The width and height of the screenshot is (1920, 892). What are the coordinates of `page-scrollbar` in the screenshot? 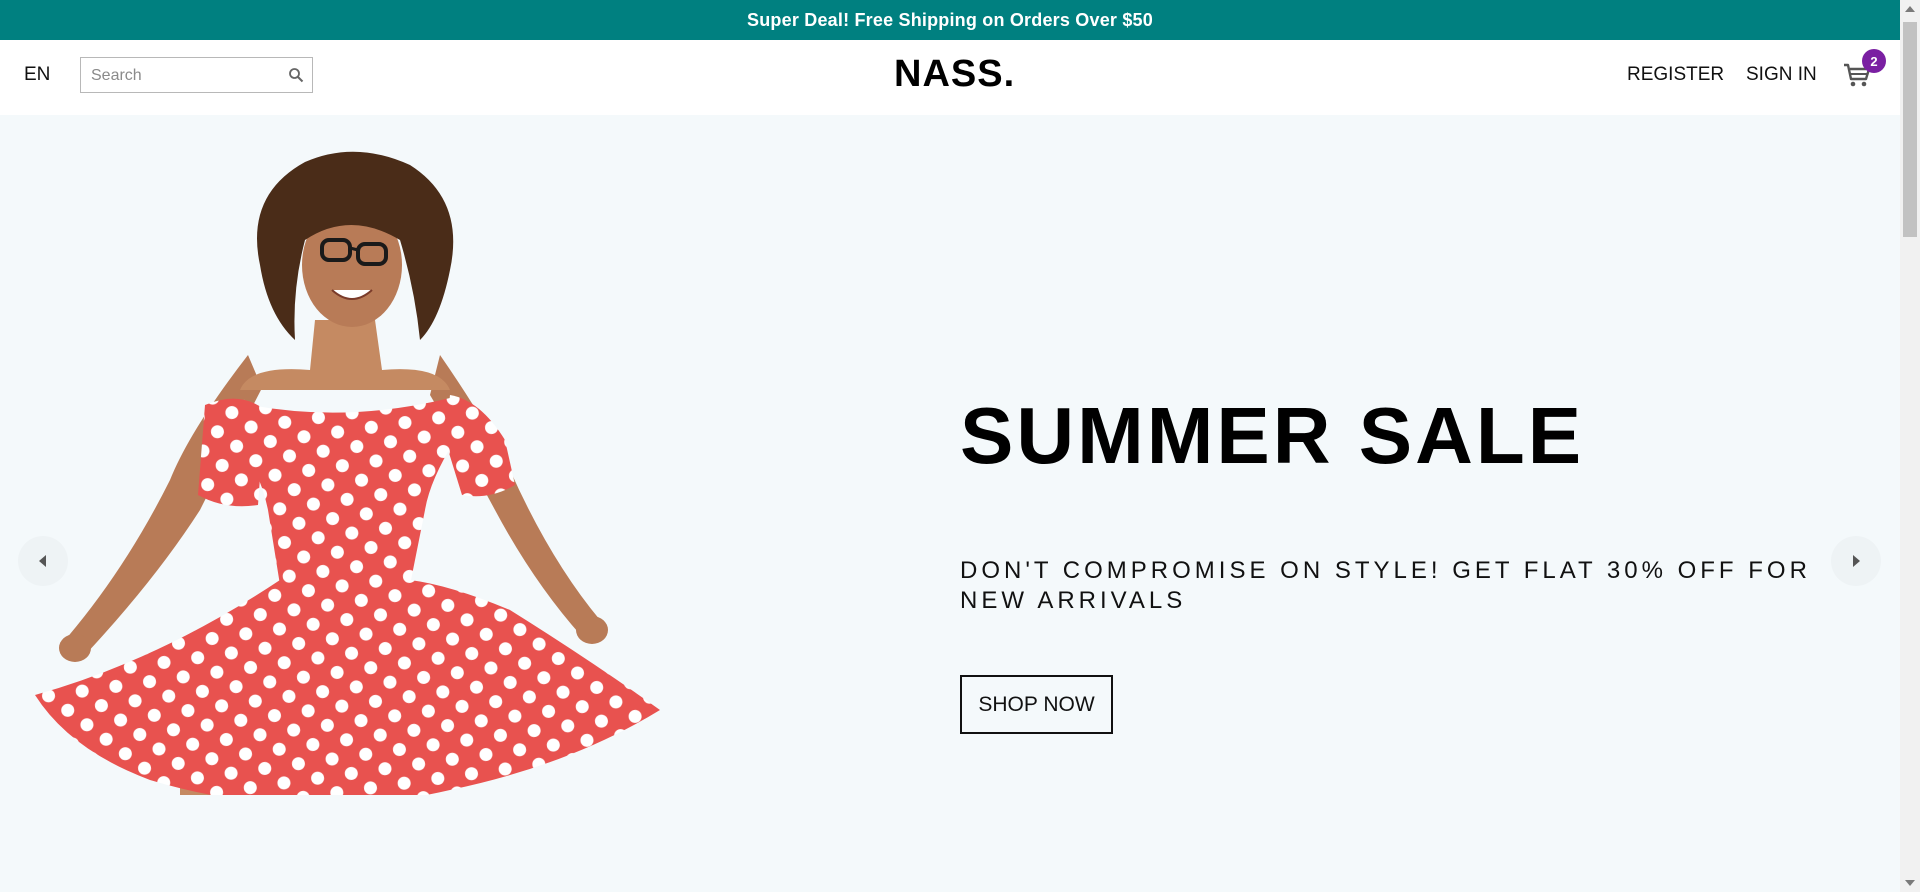 It's located at (1910, 446).